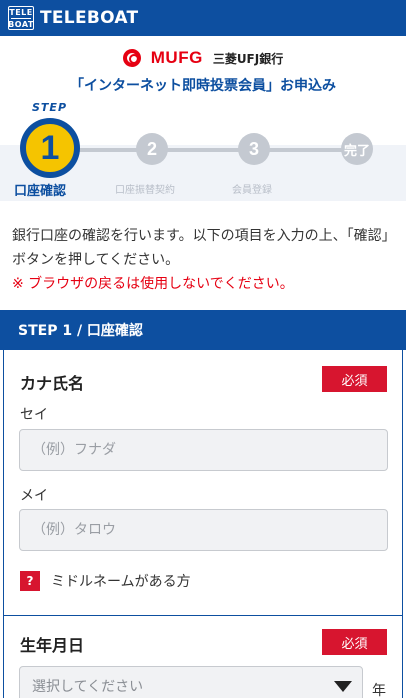  Describe the element at coordinates (21, 18) in the screenshot. I see `teleboat-logo-icon: TELE BOAT` at that location.